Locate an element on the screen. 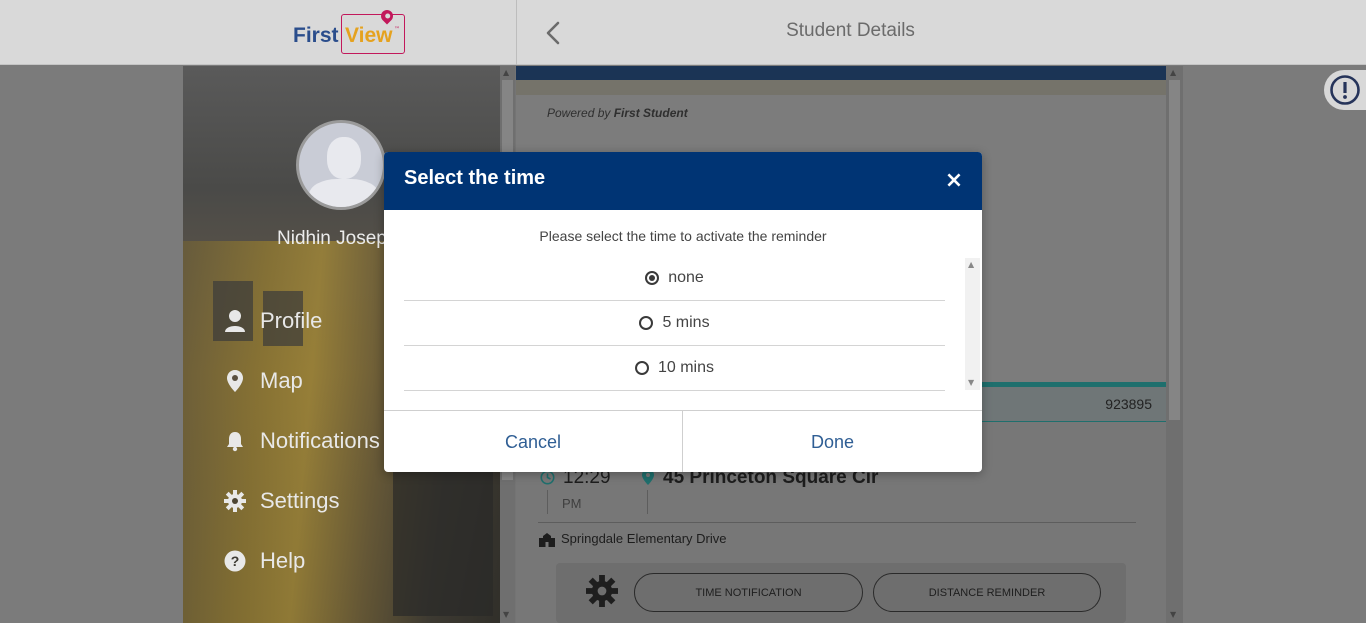 The height and width of the screenshot is (623, 1366). sidebar-item-label: Profile is located at coordinates (291, 320).